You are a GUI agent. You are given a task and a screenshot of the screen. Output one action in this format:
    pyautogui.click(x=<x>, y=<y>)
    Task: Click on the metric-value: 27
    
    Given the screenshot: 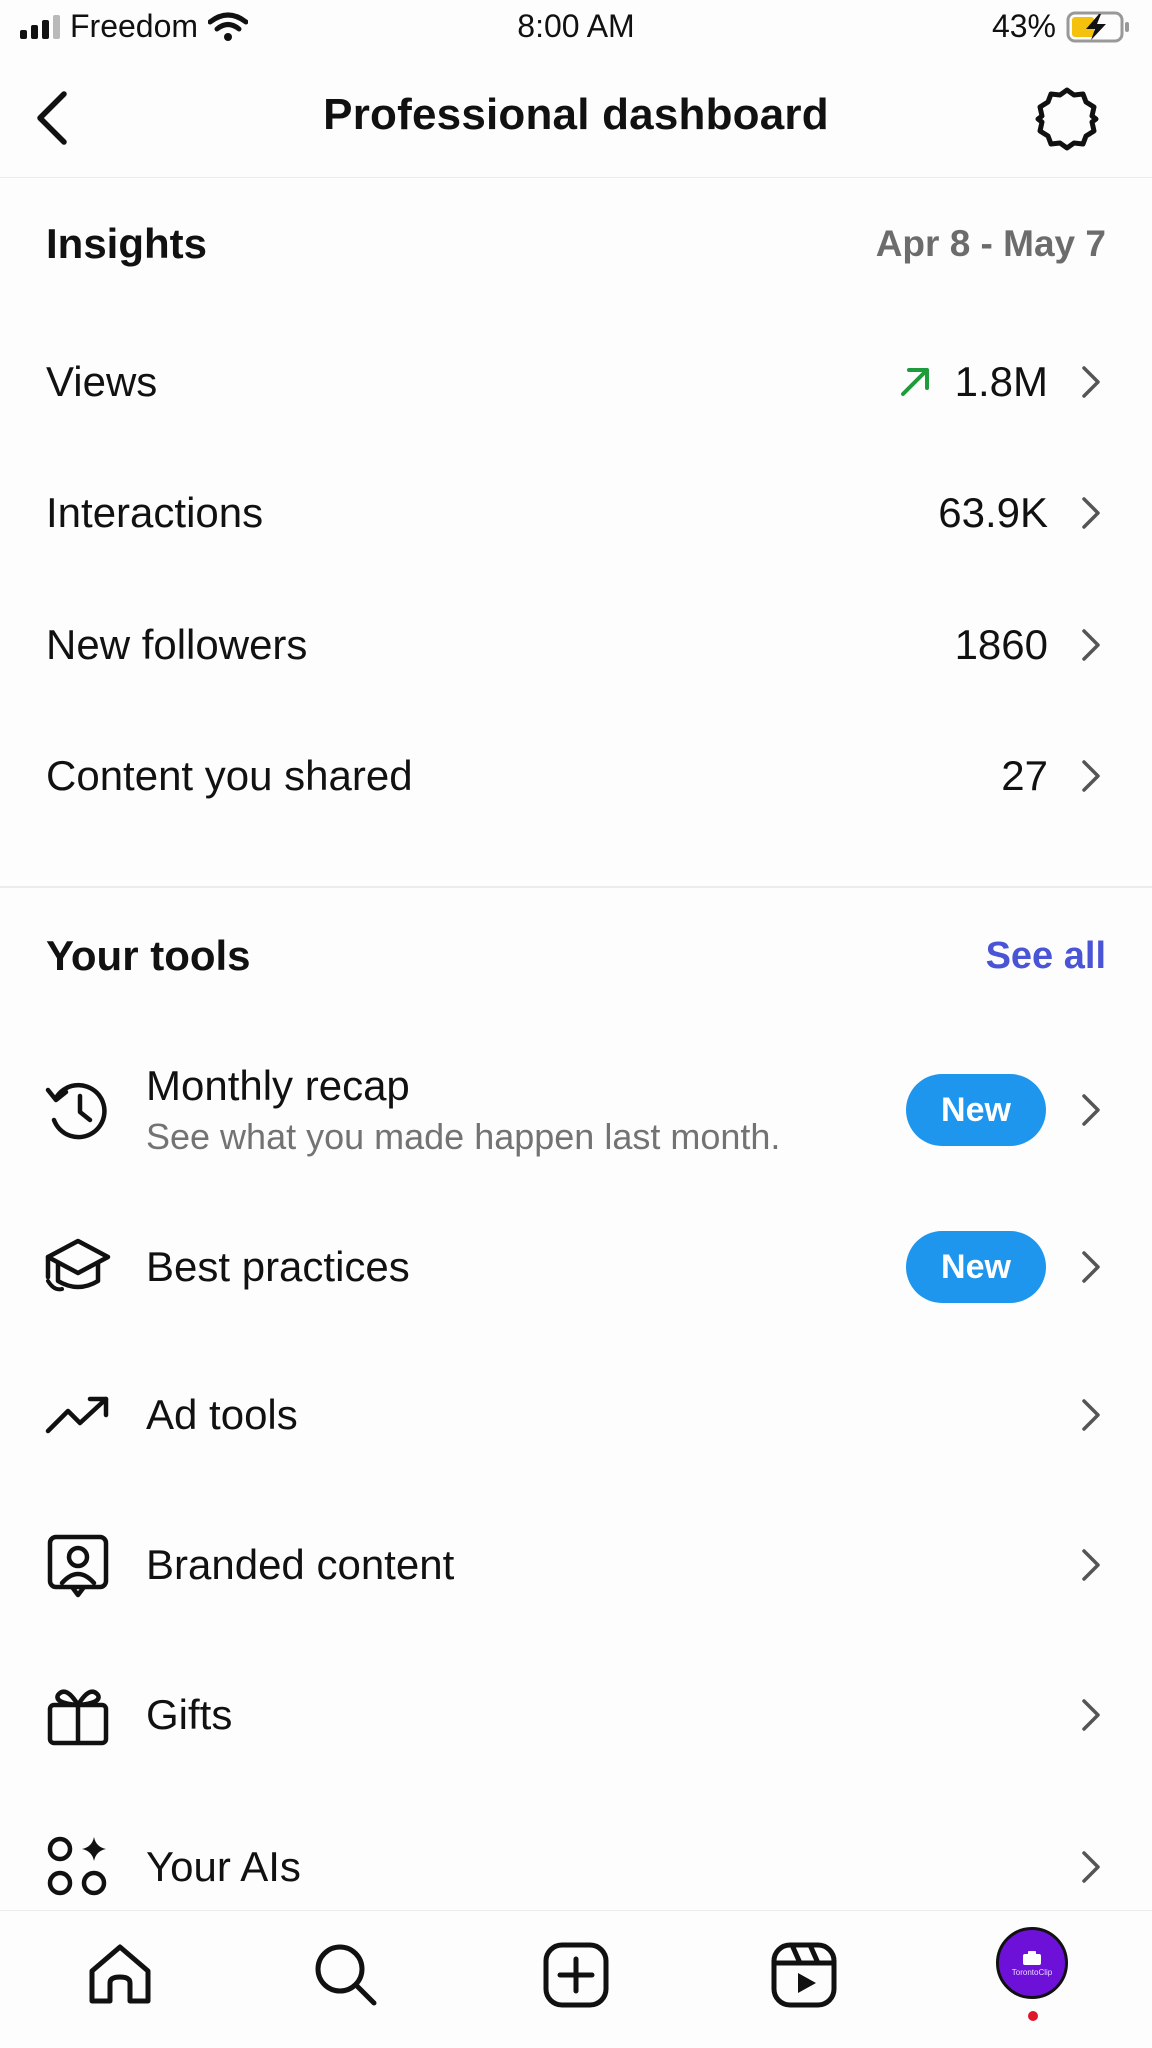 What is the action you would take?
    pyautogui.click(x=1024, y=775)
    